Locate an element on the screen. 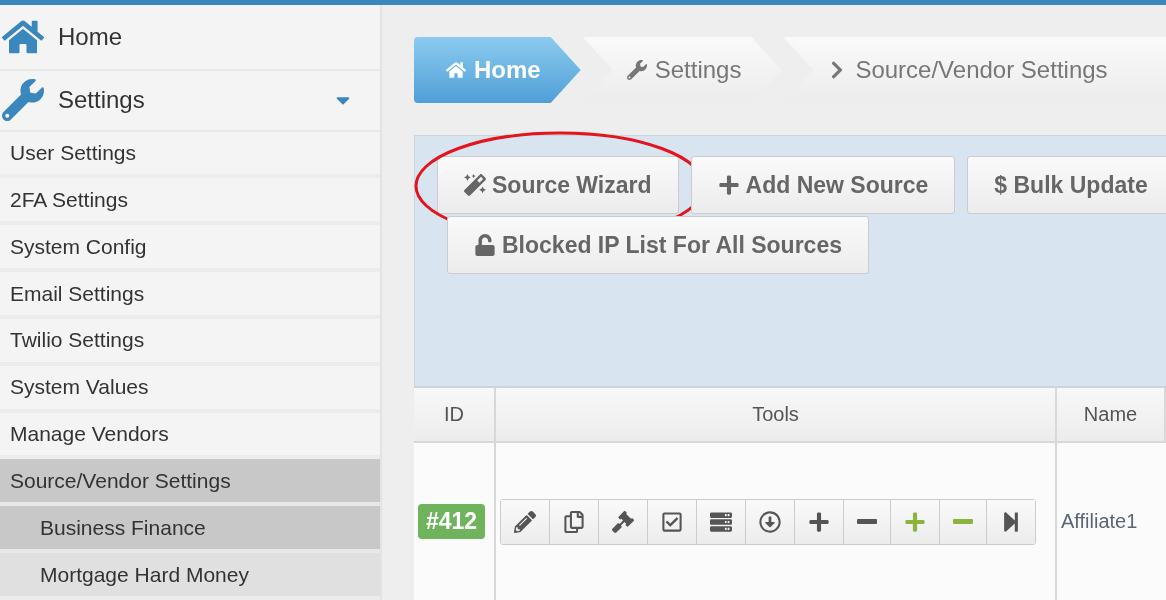 The width and height of the screenshot is (1166, 600). column-header: Tools is located at coordinates (776, 415).